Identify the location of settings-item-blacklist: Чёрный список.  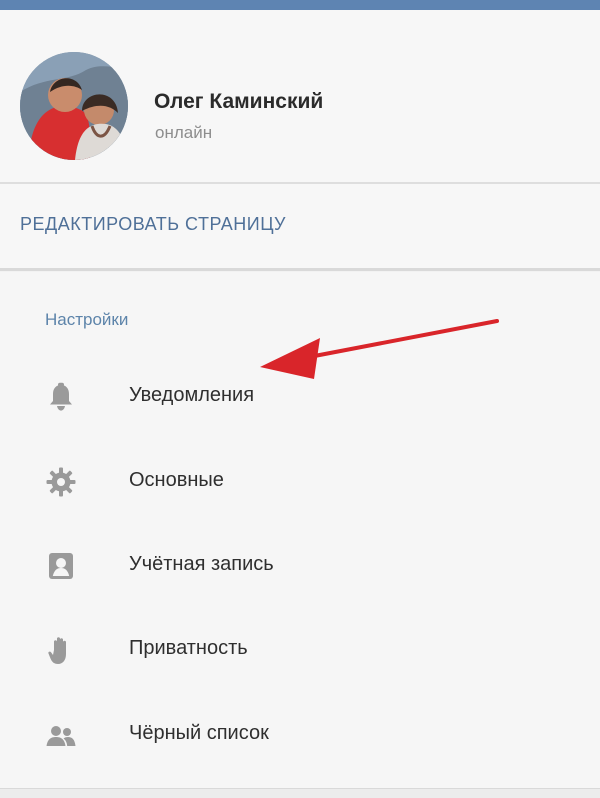
(300, 734).